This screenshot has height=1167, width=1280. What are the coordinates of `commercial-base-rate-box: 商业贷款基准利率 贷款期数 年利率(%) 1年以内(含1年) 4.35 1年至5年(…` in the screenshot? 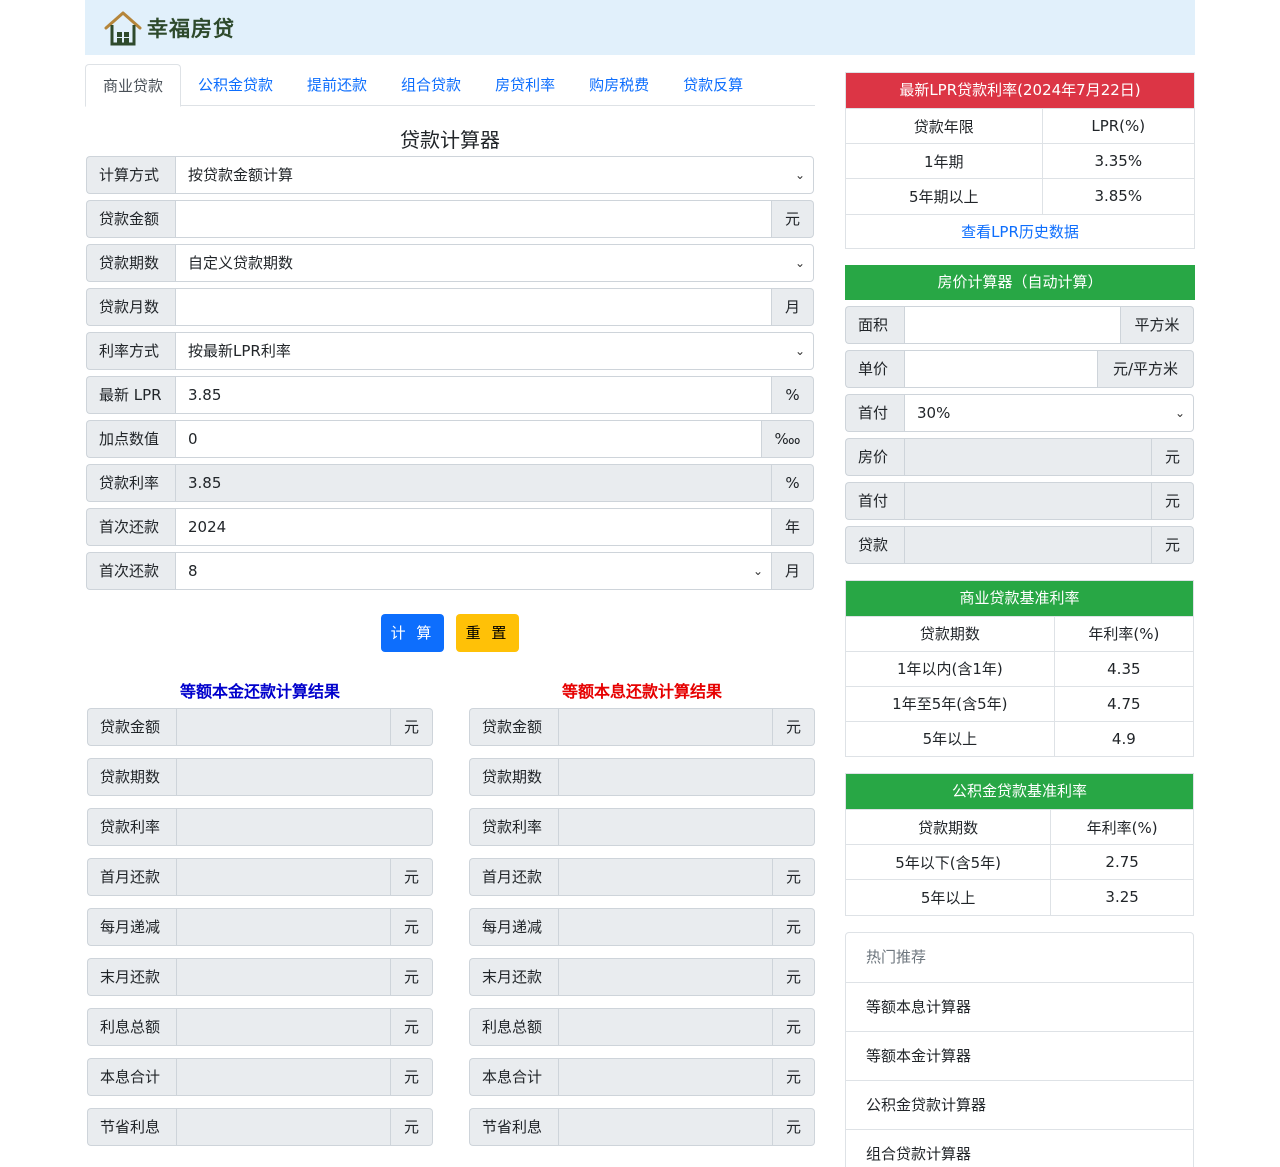 It's located at (1019, 668).